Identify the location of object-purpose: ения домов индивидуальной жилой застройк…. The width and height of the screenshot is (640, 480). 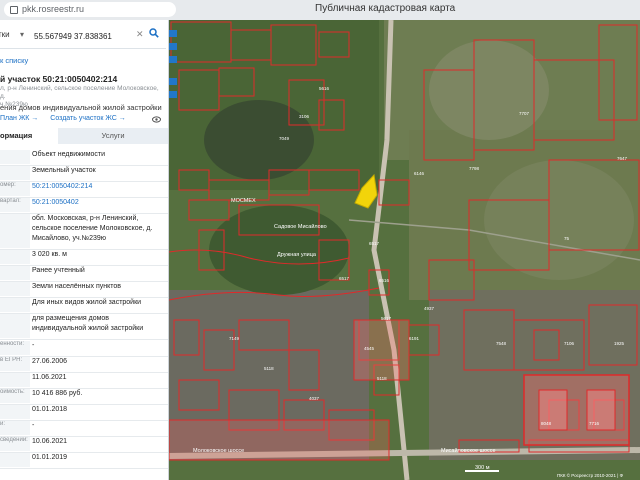
(81, 107).